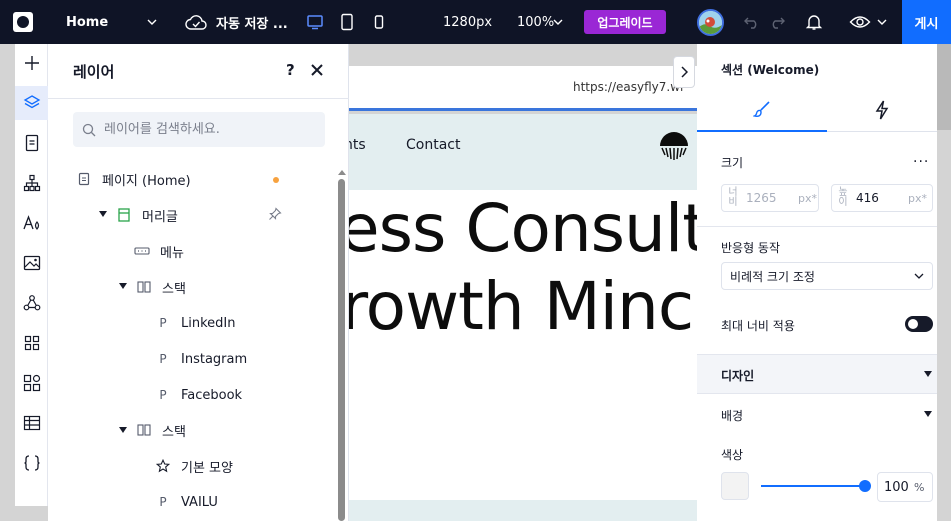 Image resolution: width=951 pixels, height=521 pixels. I want to click on responsive-value: 비례적 크기 조정, so click(772, 276).